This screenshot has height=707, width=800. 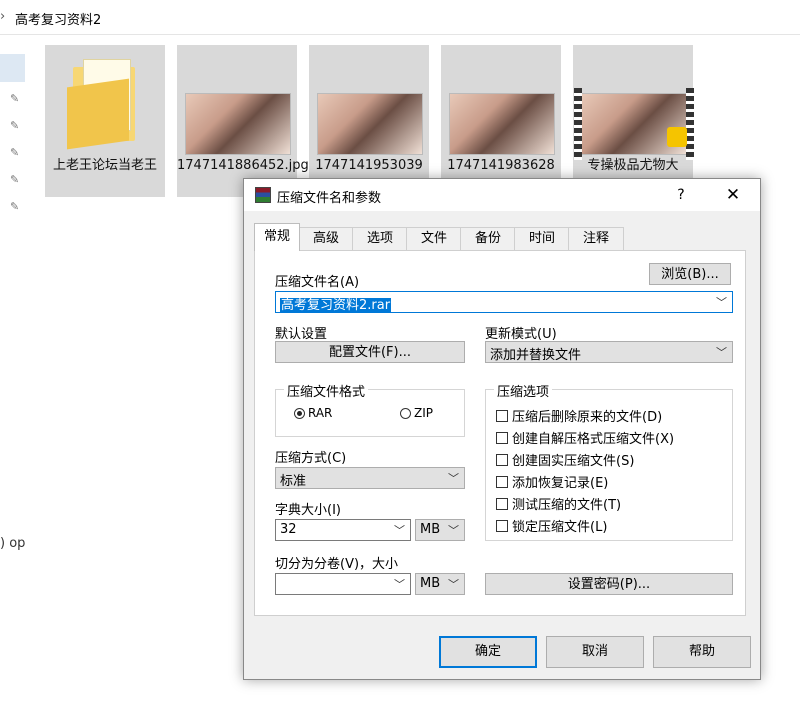 I want to click on address-bar: › 高考复习资料2, so click(x=400, y=17).